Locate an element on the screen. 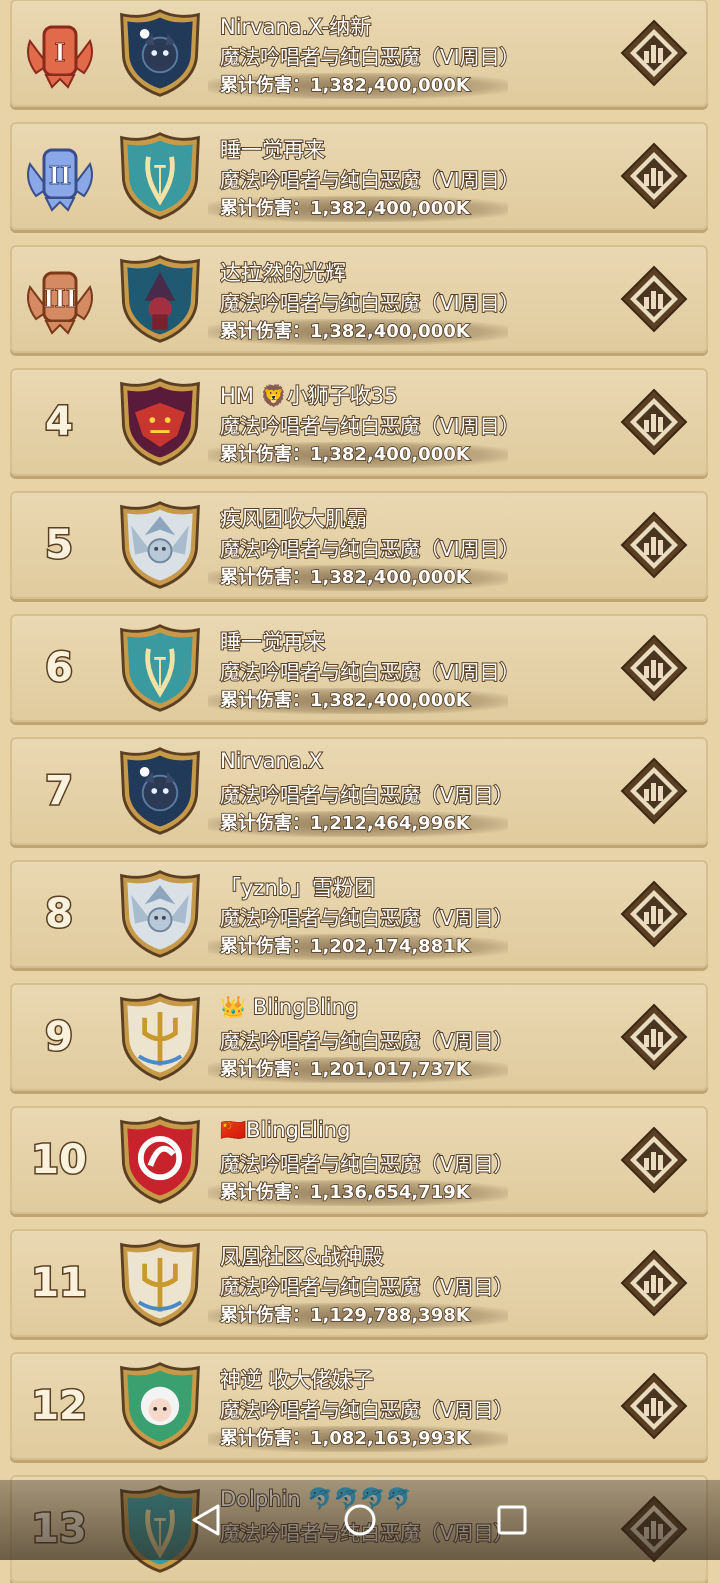  guild-name: 达拉然的光辉 is located at coordinates (283, 273).